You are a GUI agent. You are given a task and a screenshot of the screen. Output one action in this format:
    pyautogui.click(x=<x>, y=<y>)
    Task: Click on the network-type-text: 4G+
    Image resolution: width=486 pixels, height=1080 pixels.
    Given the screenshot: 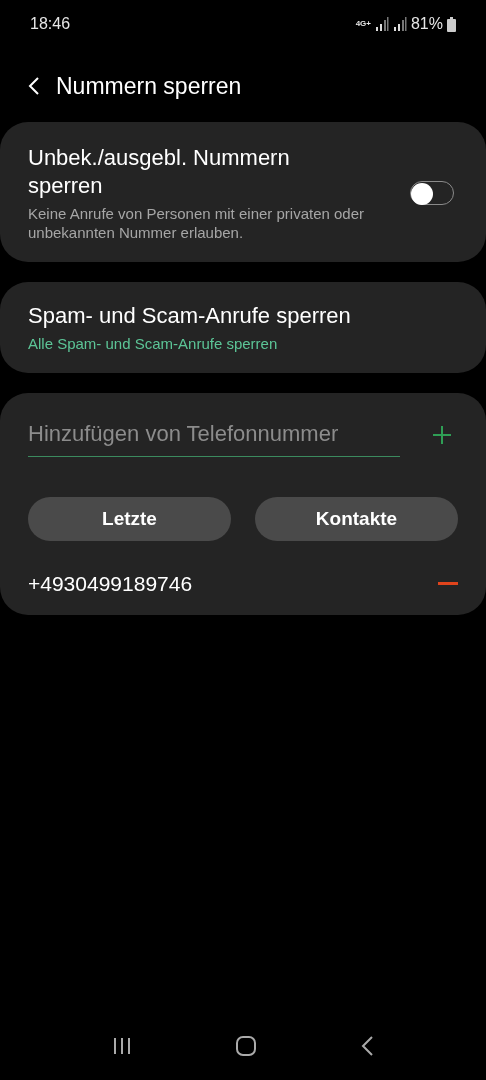 What is the action you would take?
    pyautogui.click(x=363, y=24)
    